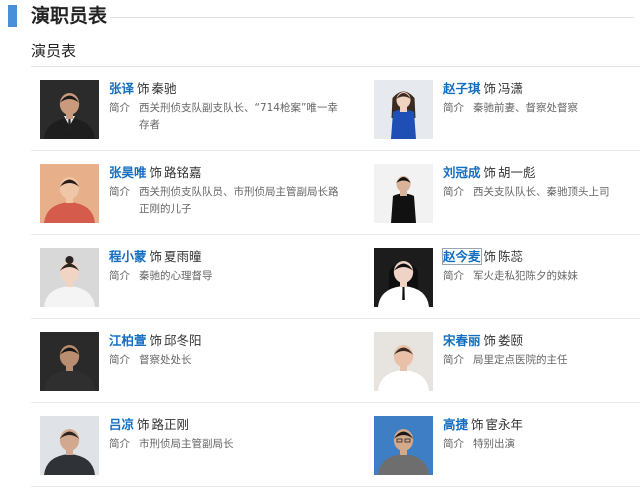 The height and width of the screenshot is (493, 640). I want to click on role-name: 夏雨曈, so click(183, 256).